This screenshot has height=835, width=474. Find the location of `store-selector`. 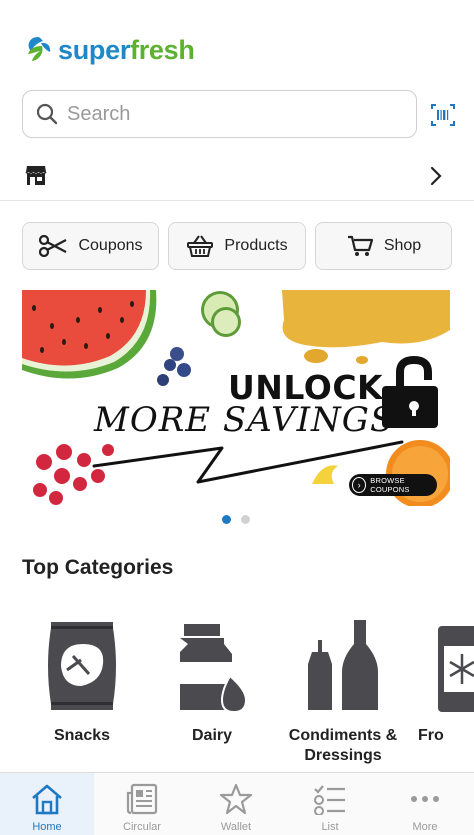

store-selector is located at coordinates (237, 178).